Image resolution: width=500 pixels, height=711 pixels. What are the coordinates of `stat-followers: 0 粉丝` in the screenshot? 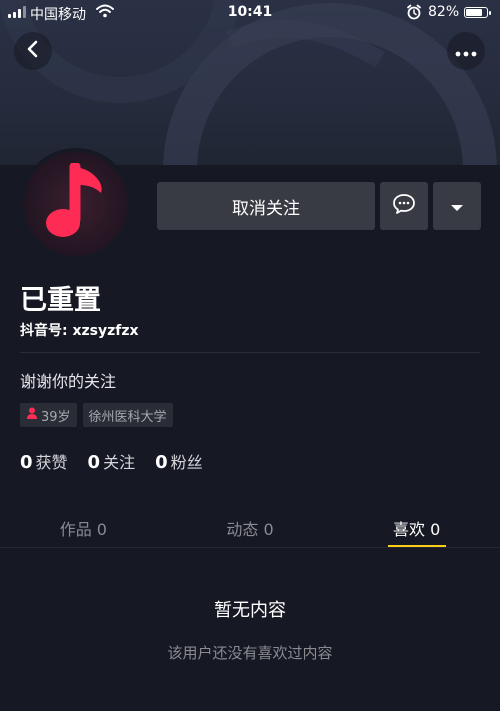 It's located at (179, 461).